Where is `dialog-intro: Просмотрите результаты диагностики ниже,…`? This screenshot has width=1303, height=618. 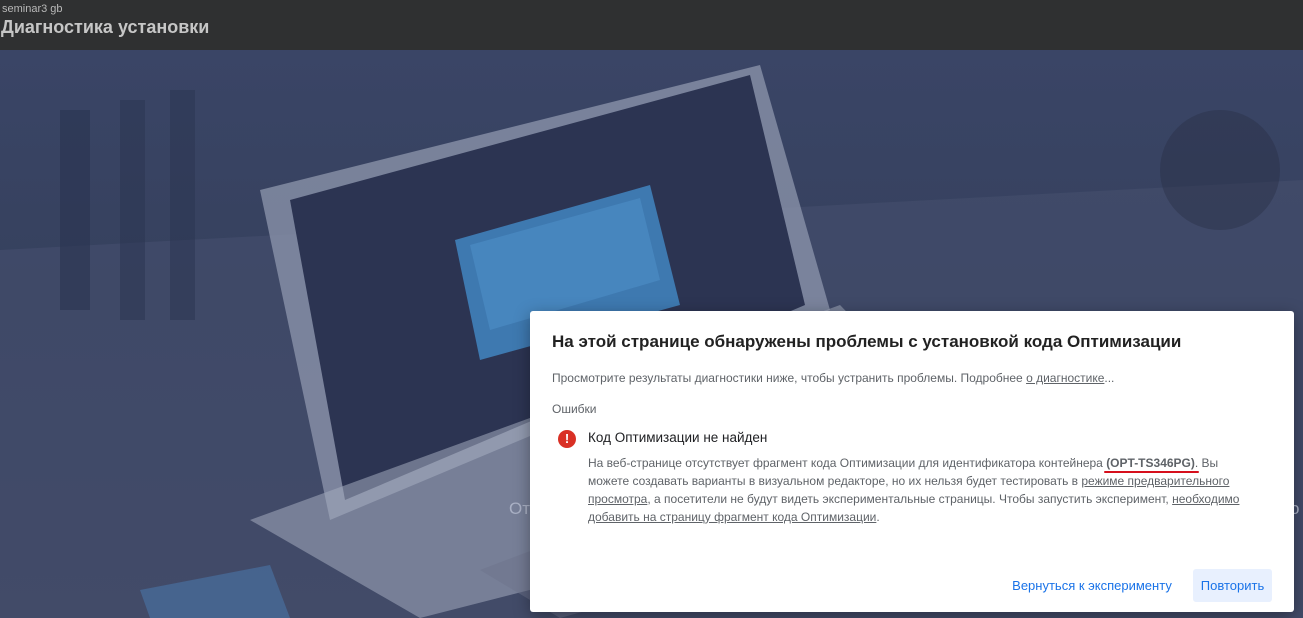
dialog-intro: Просмотрите результаты диагностики ниже,… is located at coordinates (833, 378).